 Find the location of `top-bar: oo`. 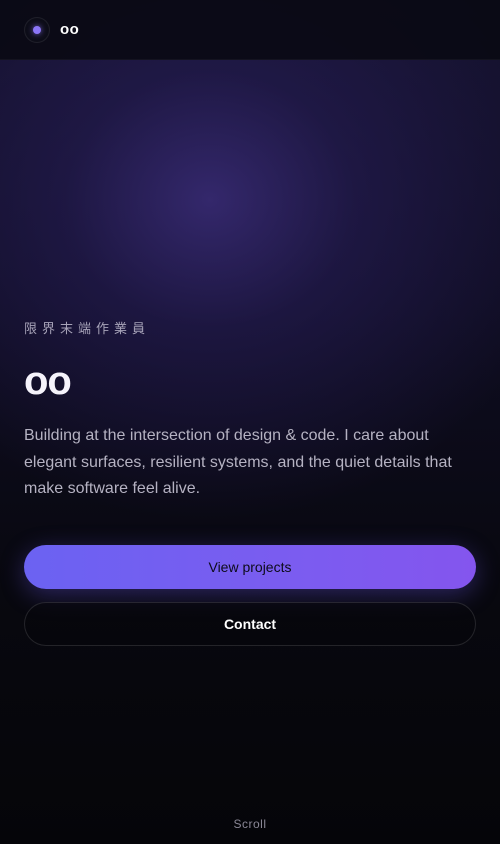

top-bar: oo is located at coordinates (250, 30).